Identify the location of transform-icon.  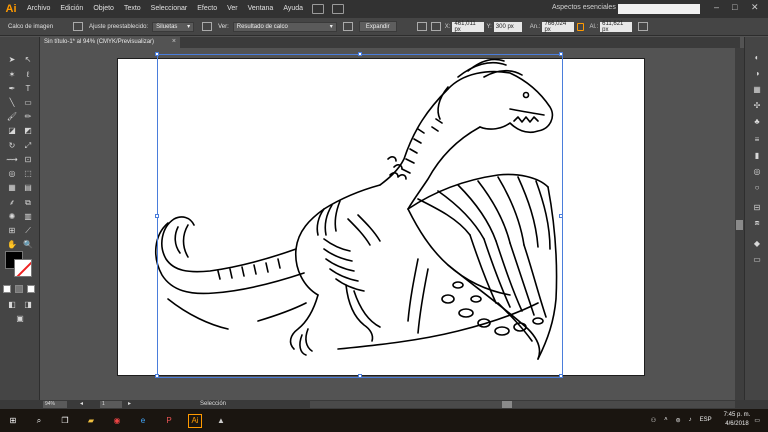
(435, 26).